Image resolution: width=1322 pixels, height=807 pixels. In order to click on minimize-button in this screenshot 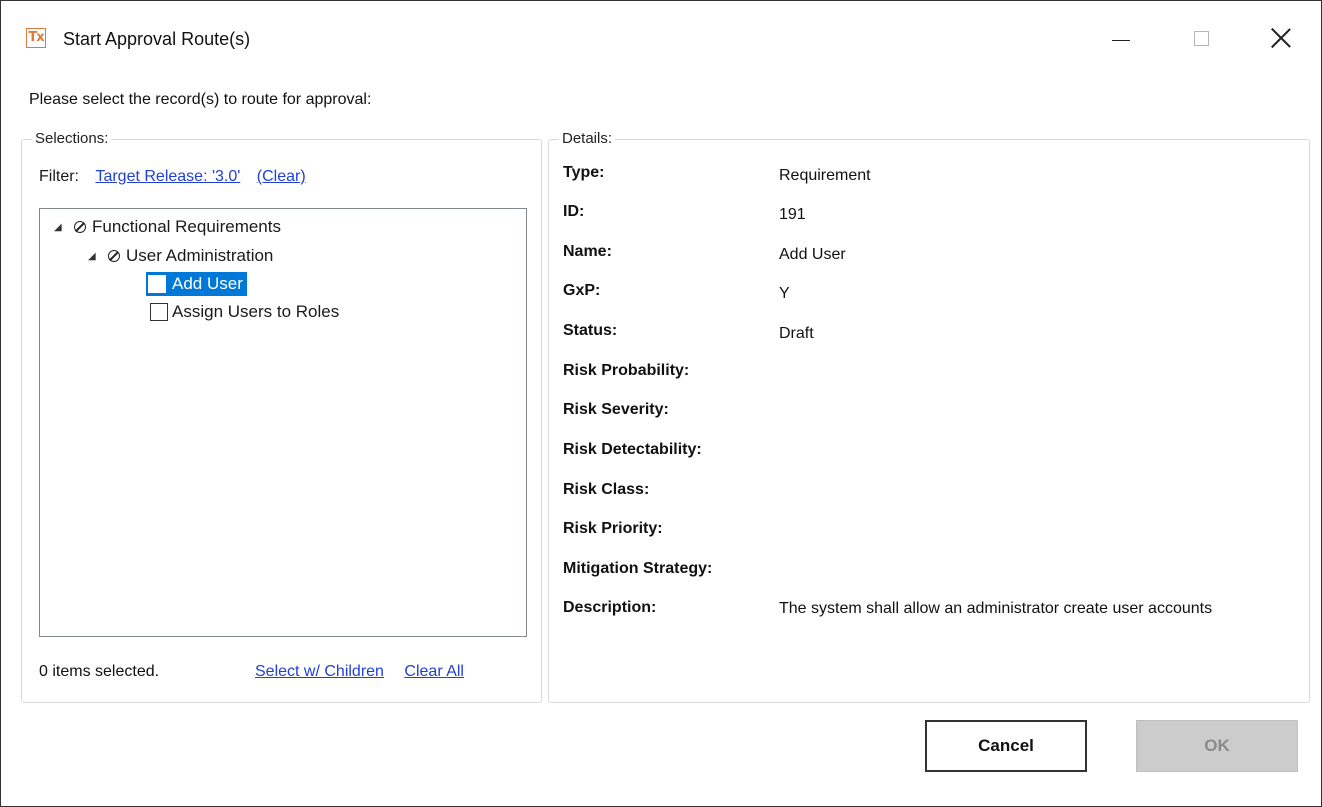, I will do `click(1121, 38)`.